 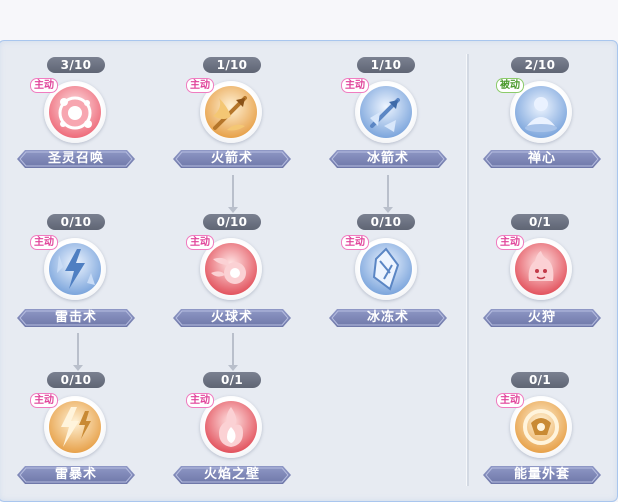 I want to click on skill-name: 火焰之壁, so click(x=231, y=474).